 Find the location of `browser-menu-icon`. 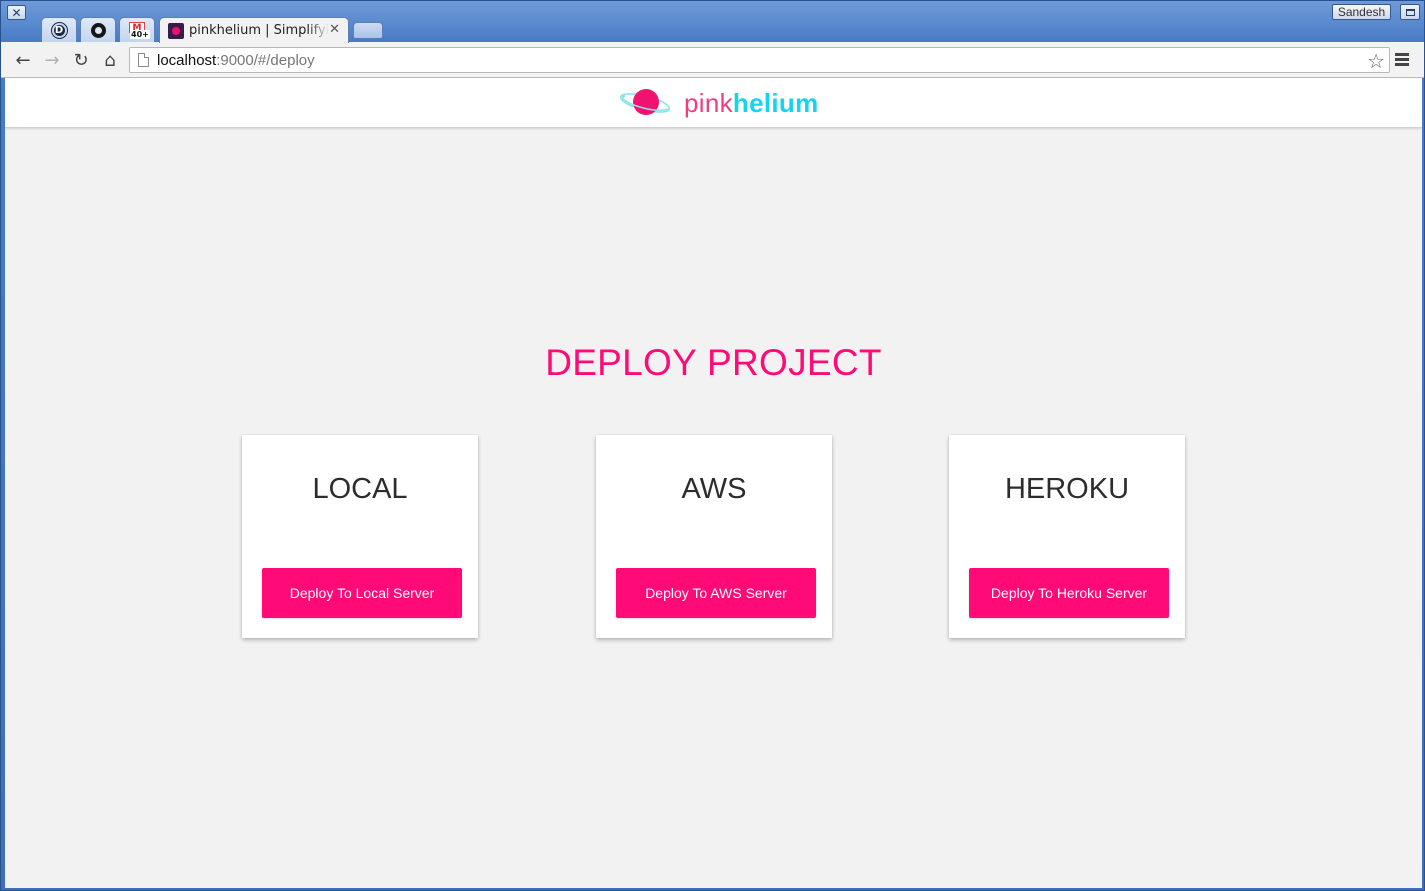

browser-menu-icon is located at coordinates (1402, 59).